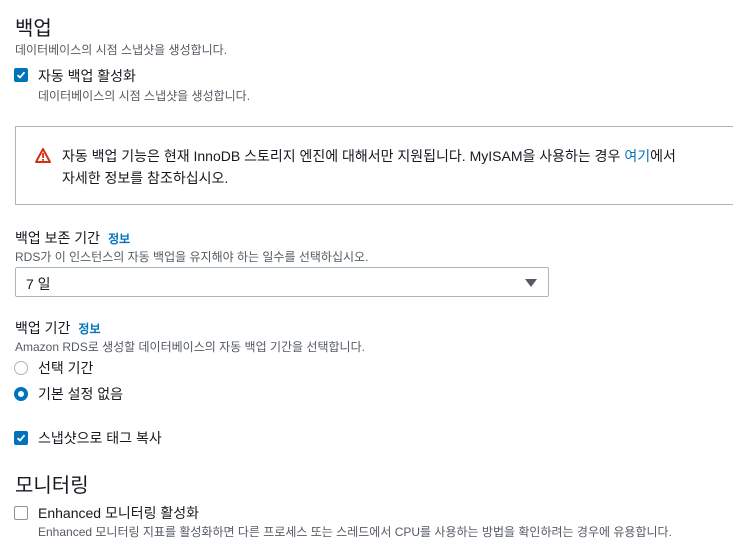 Image resolution: width=733 pixels, height=557 pixels. I want to click on monitoring-section-title: 모니터링, so click(52, 486).